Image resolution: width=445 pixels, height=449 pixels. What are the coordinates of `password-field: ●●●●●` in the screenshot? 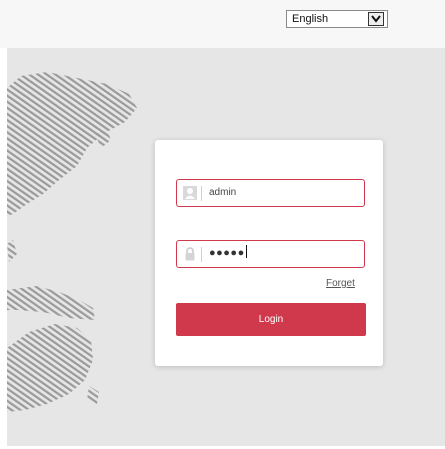 It's located at (270, 254).